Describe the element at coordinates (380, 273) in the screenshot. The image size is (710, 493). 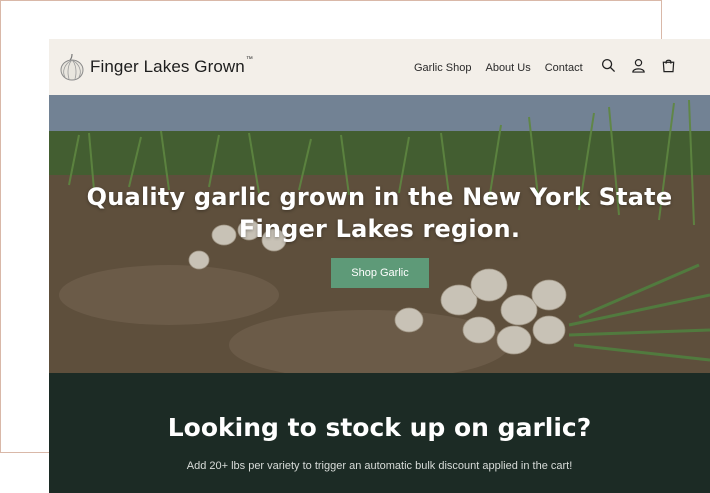
I see `shop-garlic-button: Shop Garlic` at that location.